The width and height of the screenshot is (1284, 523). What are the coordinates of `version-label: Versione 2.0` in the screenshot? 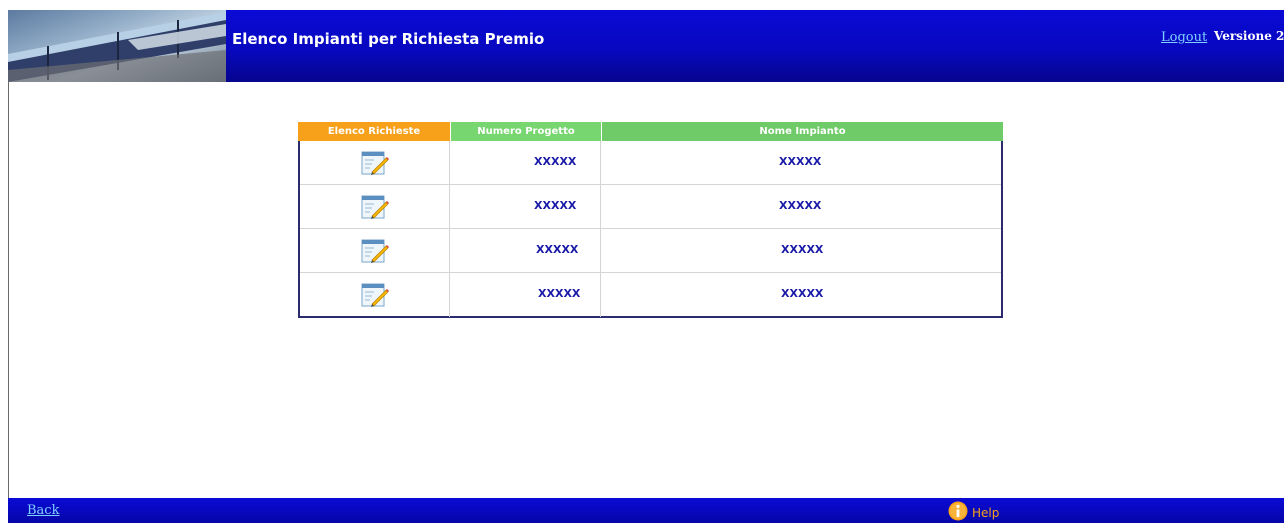 It's located at (1249, 36).